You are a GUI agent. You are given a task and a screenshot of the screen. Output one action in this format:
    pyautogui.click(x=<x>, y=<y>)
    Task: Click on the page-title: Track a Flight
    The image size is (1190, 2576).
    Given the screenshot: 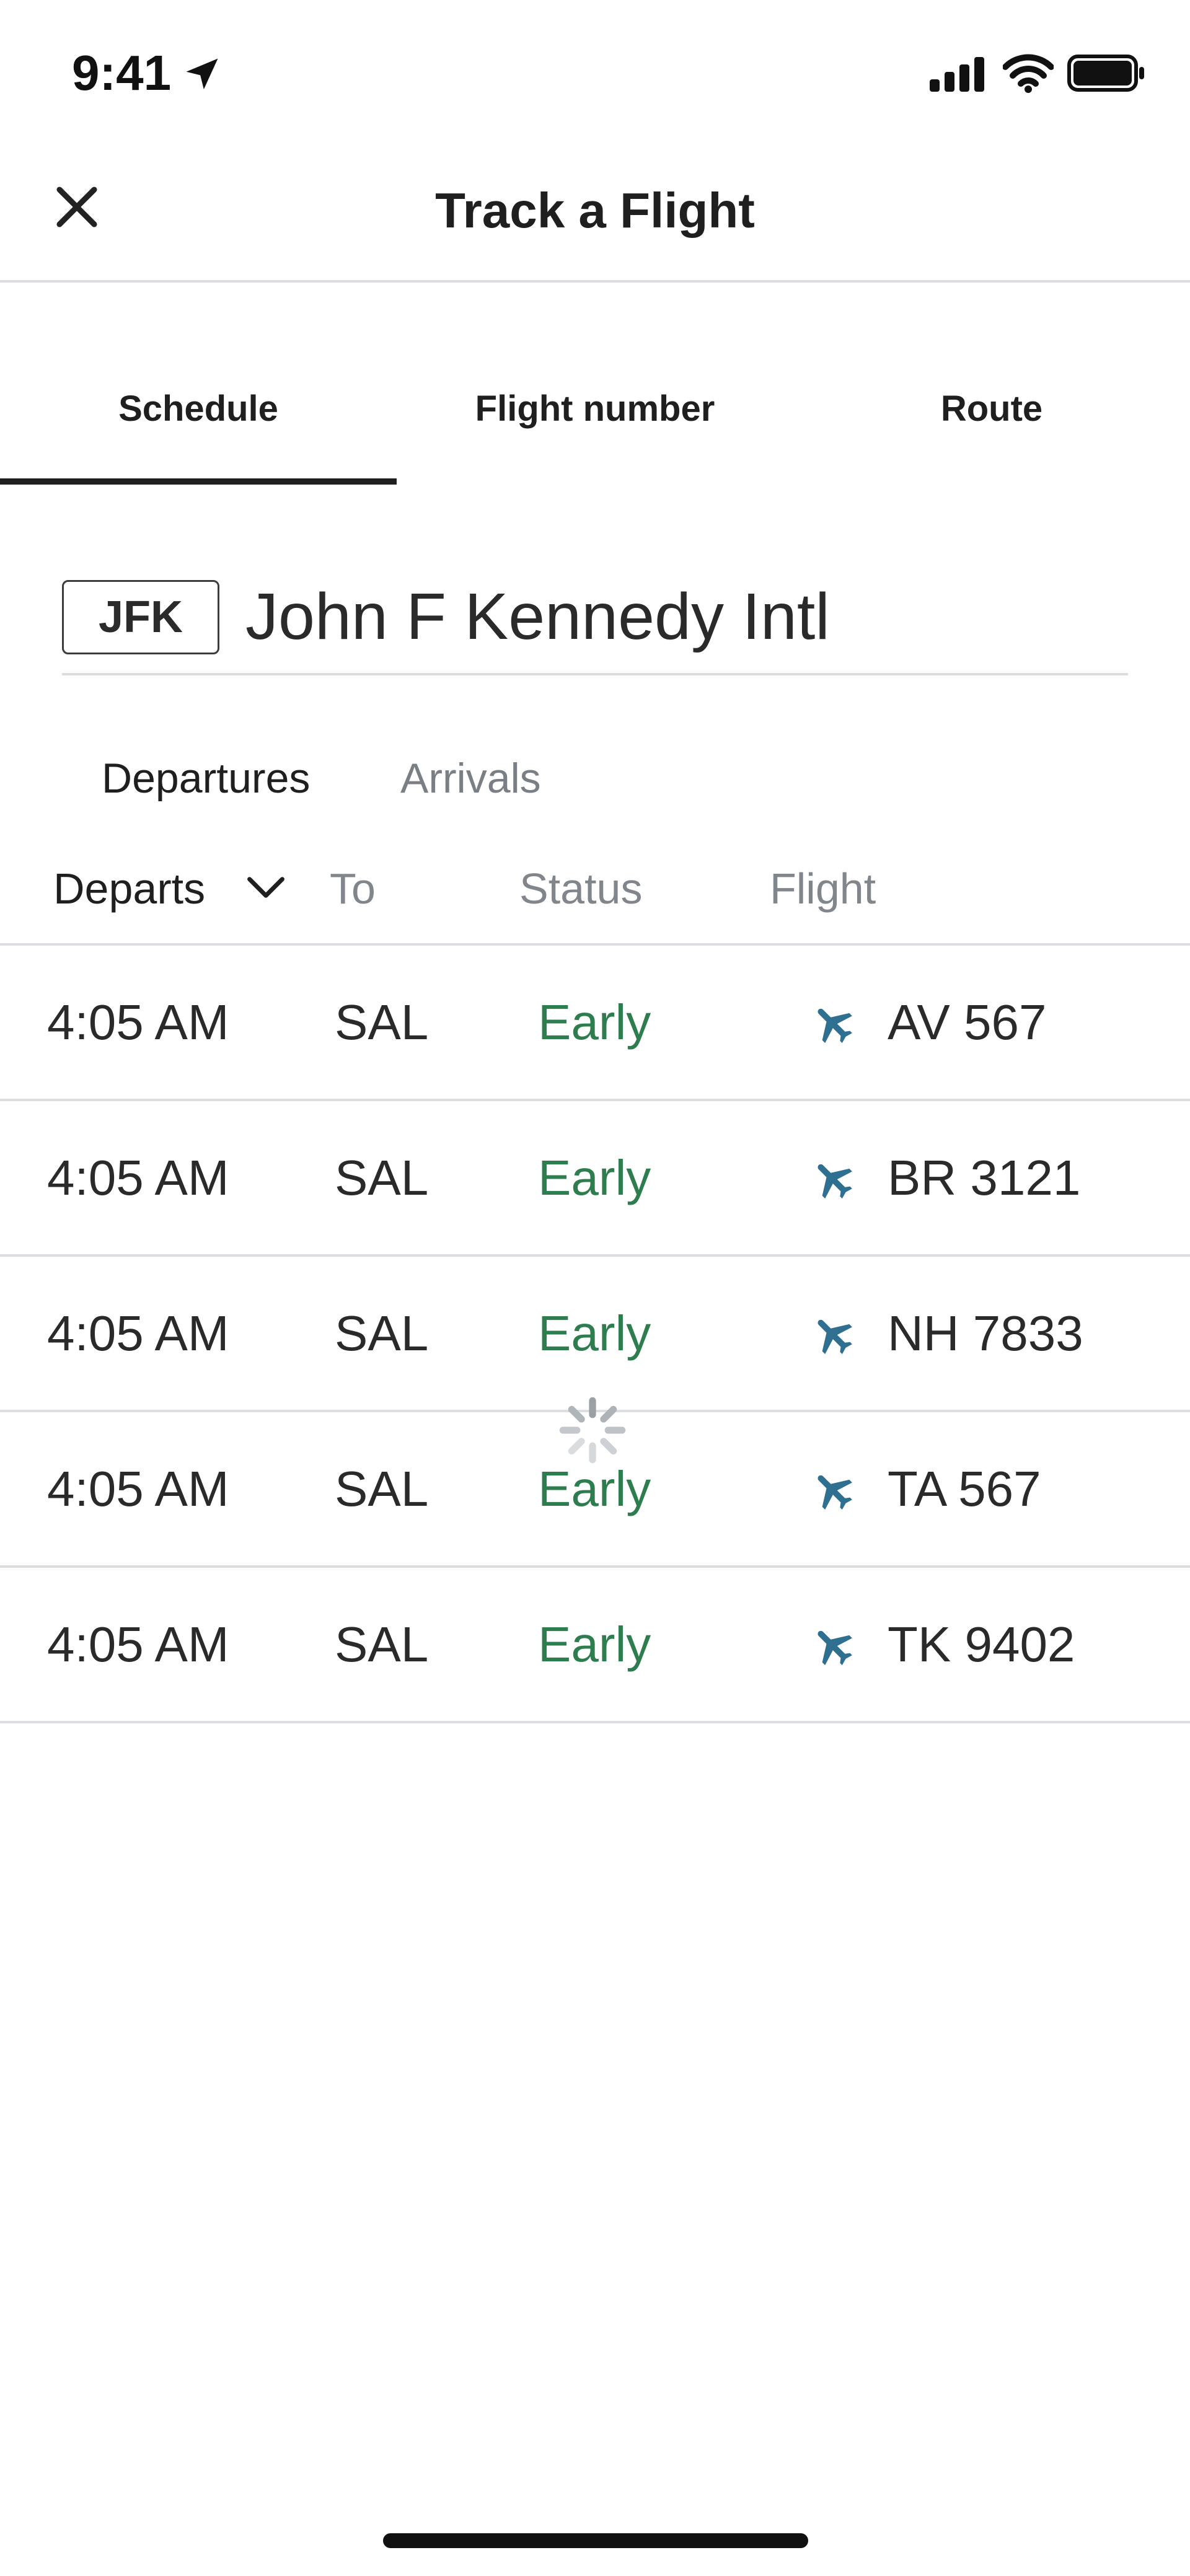 What is the action you would take?
    pyautogui.click(x=595, y=211)
    